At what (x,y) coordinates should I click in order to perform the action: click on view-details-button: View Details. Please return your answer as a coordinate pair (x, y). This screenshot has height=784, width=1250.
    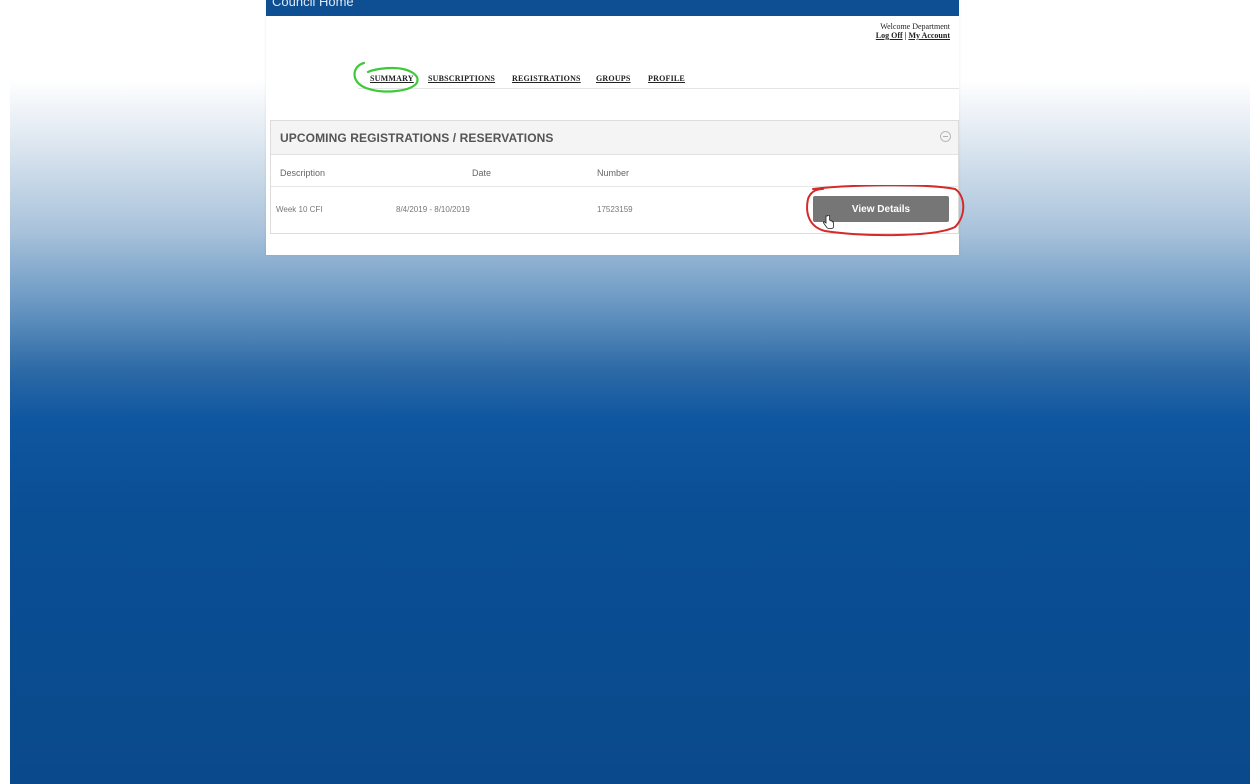
    Looking at the image, I should click on (881, 209).